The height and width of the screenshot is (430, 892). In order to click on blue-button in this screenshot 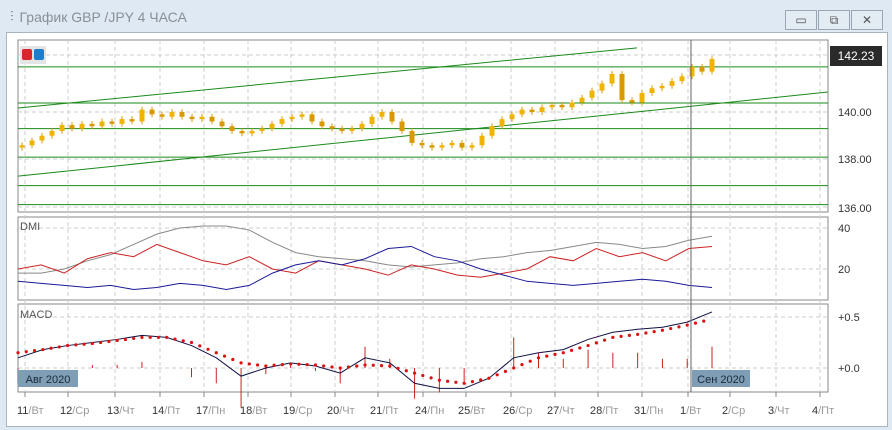, I will do `click(39, 54)`.